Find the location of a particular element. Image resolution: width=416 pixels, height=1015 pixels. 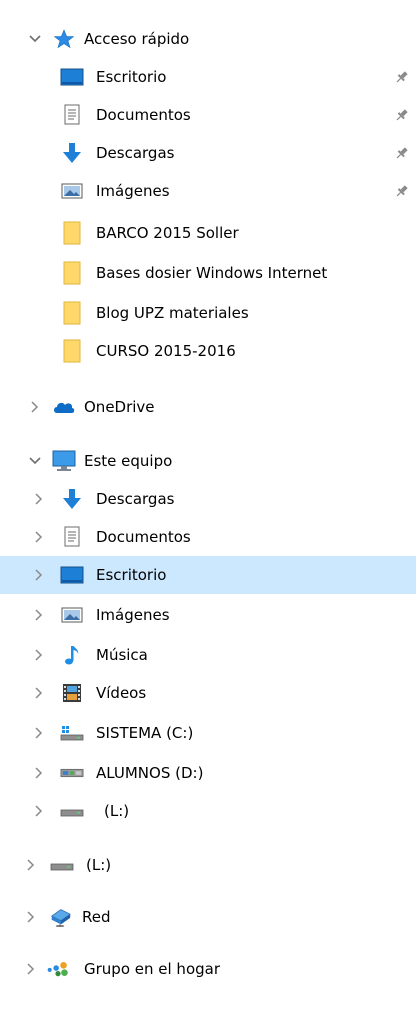

nav-quick-access-item-imagenes: Imágenes is located at coordinates (208, 191).